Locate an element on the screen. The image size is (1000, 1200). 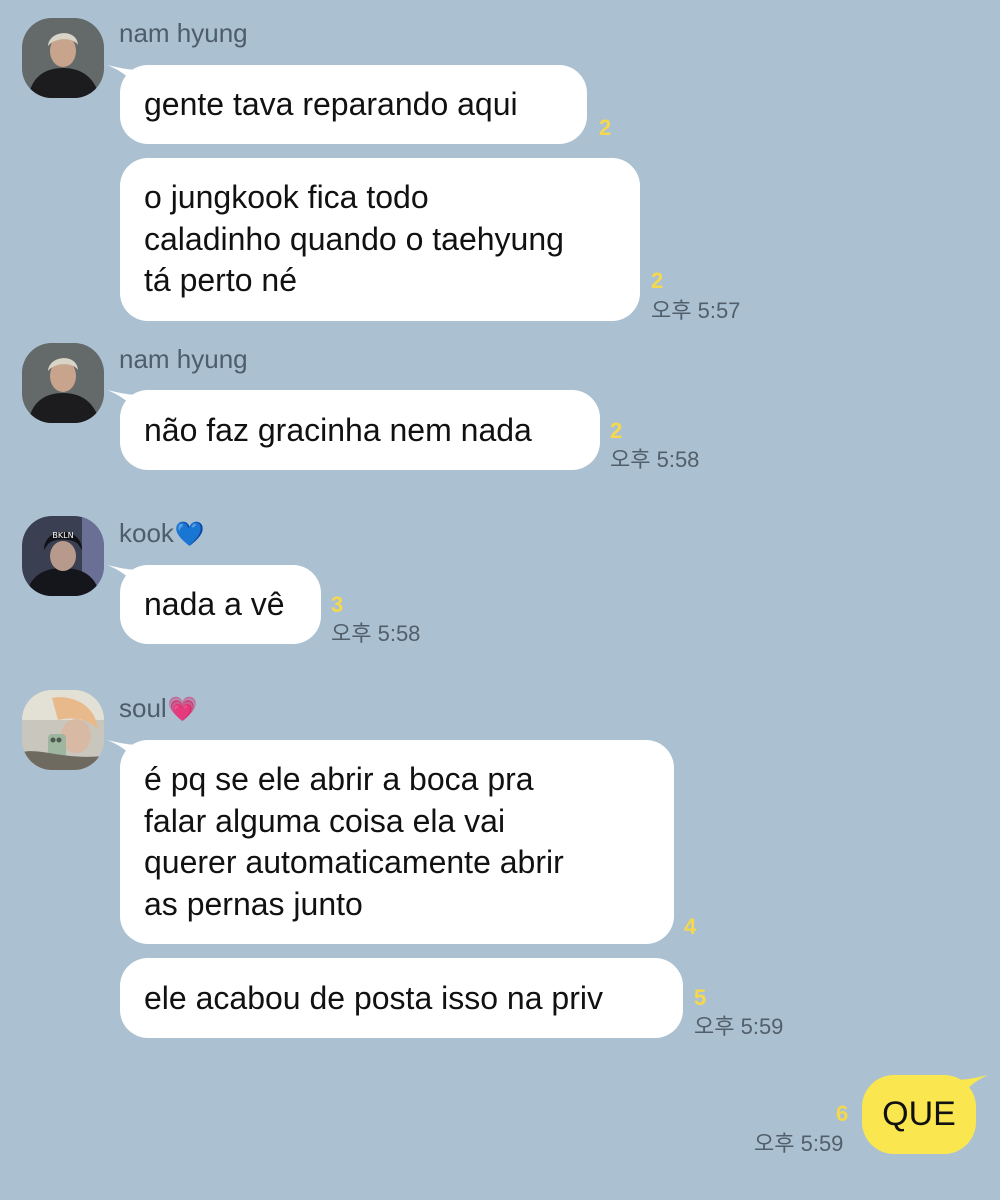
message-bubble: não faz gracinha nem nada is located at coordinates (353, 430).